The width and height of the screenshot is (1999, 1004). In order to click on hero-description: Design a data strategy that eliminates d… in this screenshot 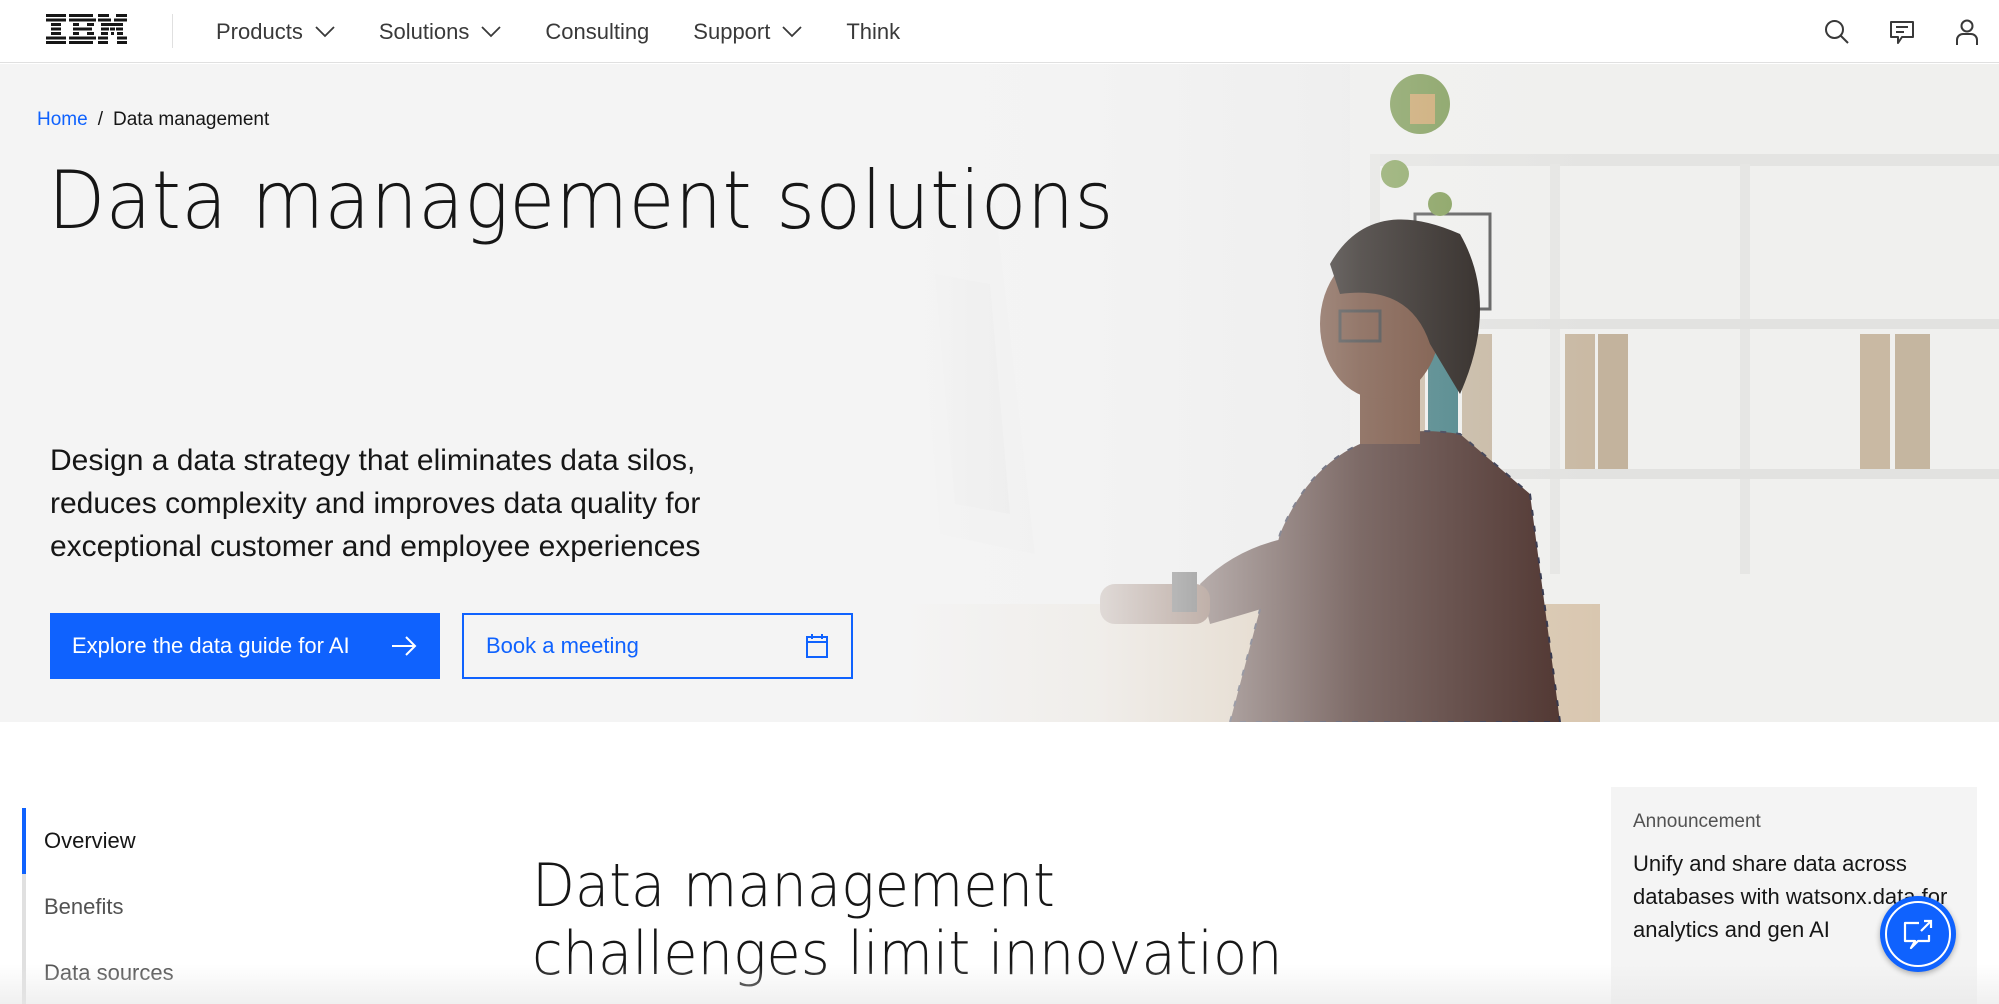, I will do `click(375, 503)`.